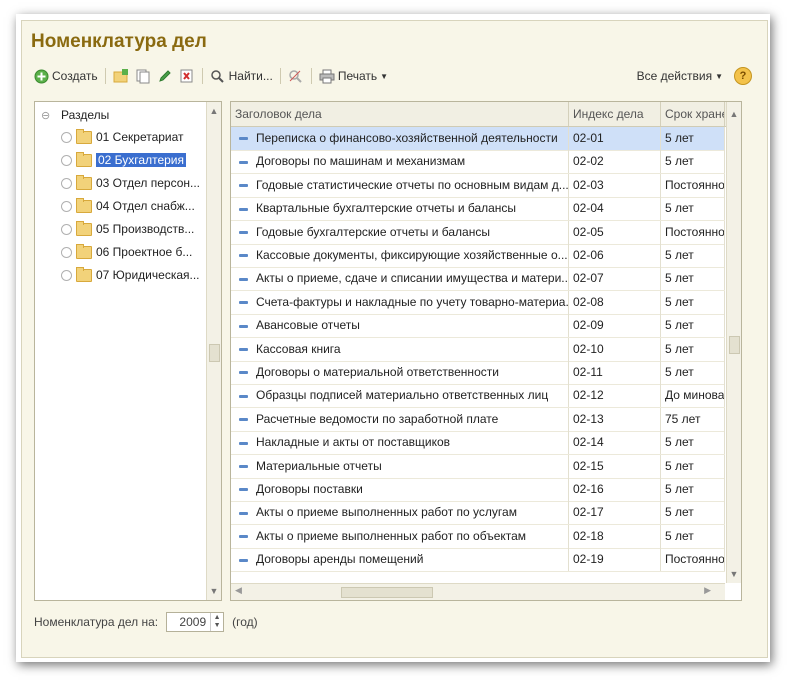  Describe the element at coordinates (121, 76) in the screenshot. I see `create-folder-button` at that location.